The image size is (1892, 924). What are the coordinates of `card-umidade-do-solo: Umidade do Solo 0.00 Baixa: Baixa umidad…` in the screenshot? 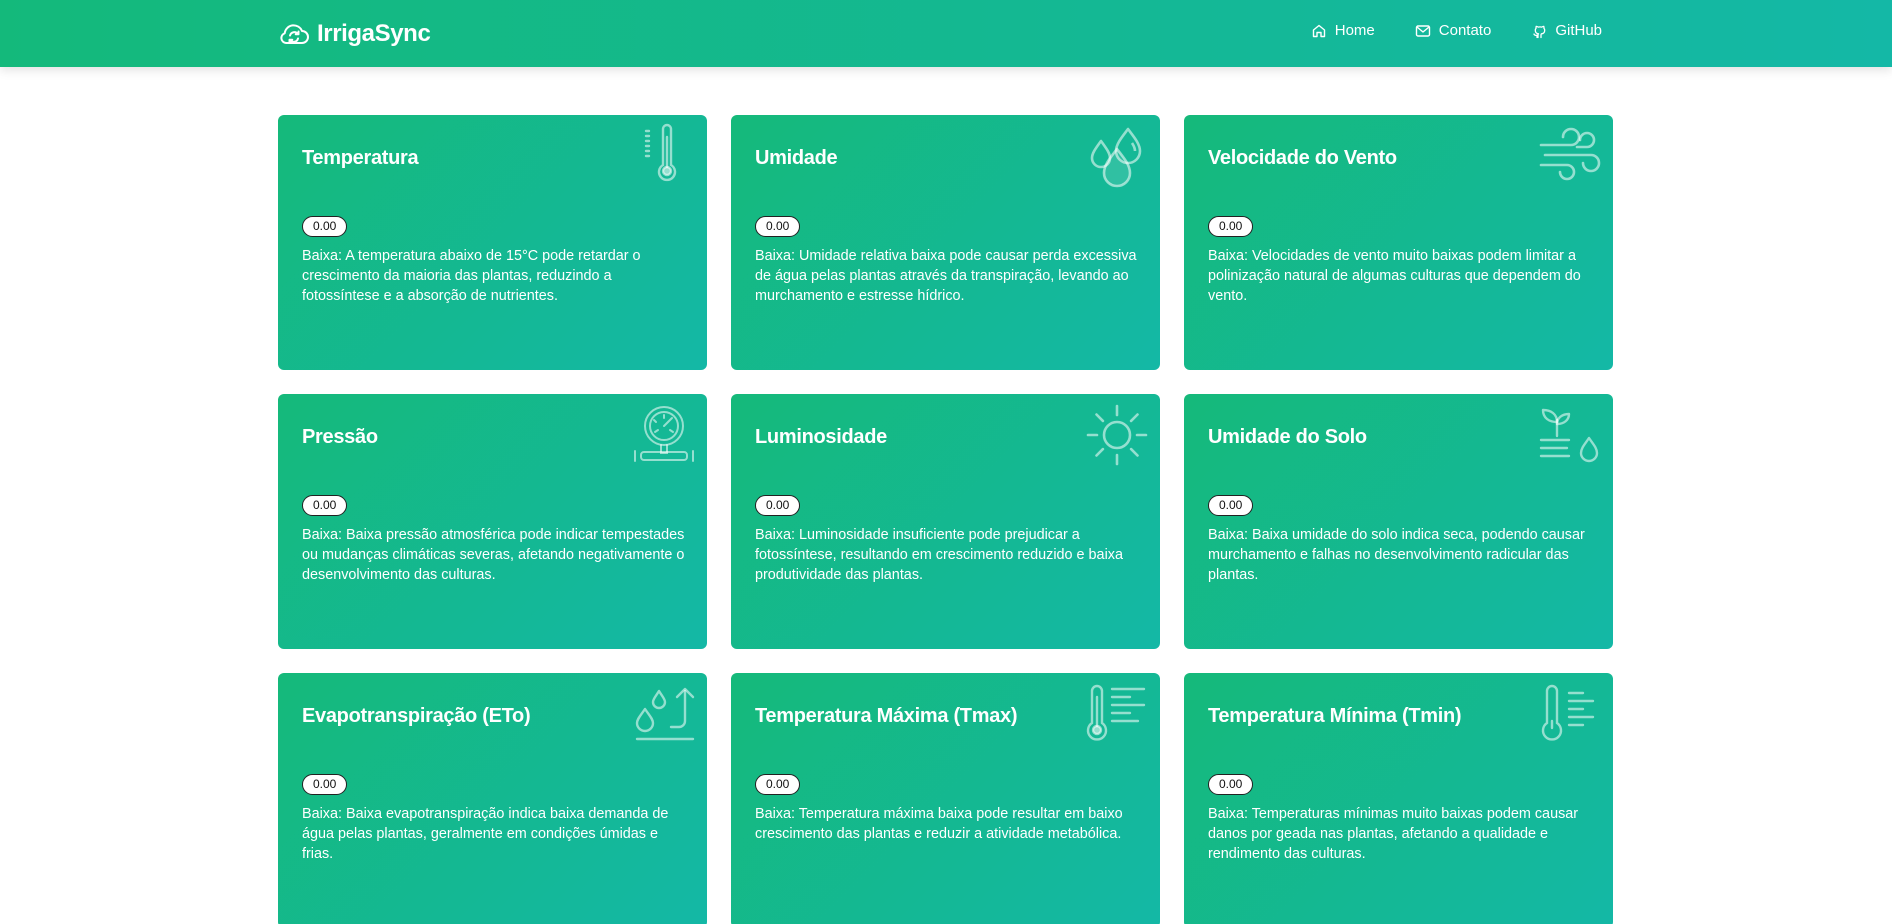 It's located at (1398, 521).